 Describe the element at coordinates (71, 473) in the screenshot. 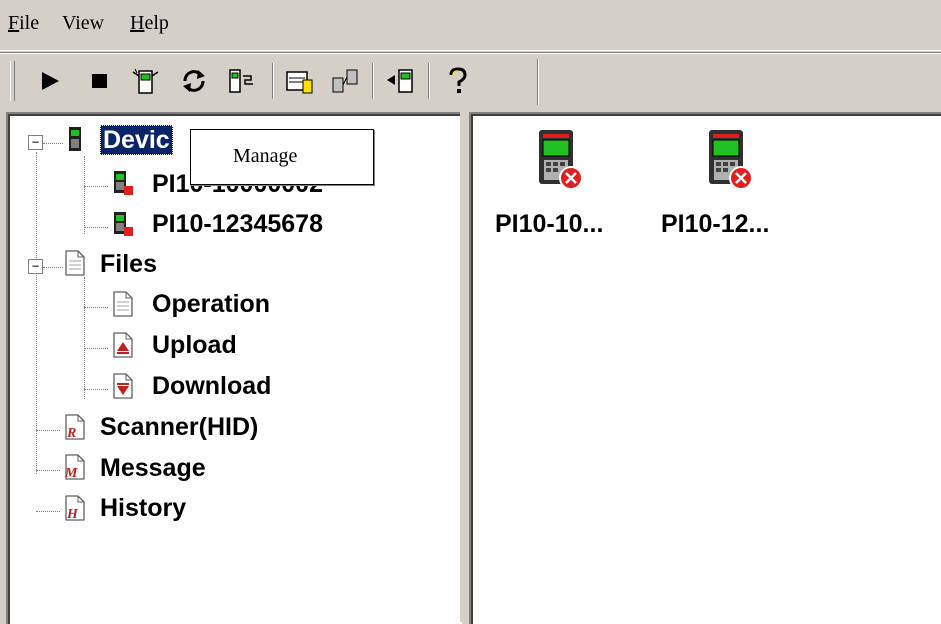

I see `svg-text: M` at that location.